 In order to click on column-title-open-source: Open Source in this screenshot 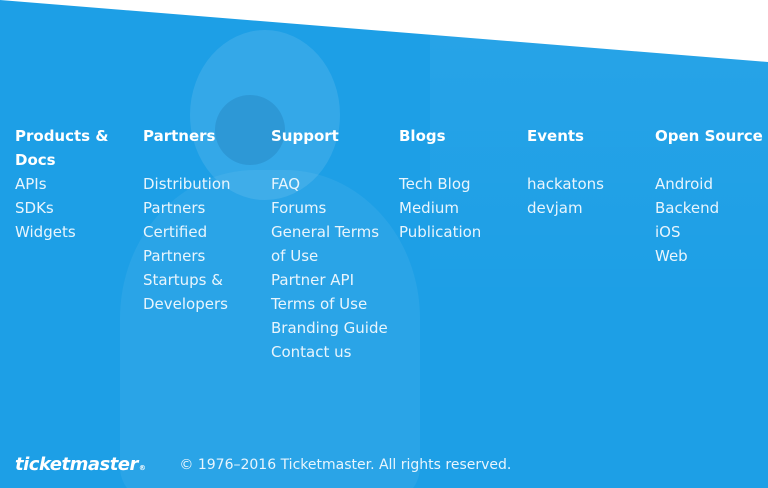, I will do `click(709, 136)`.